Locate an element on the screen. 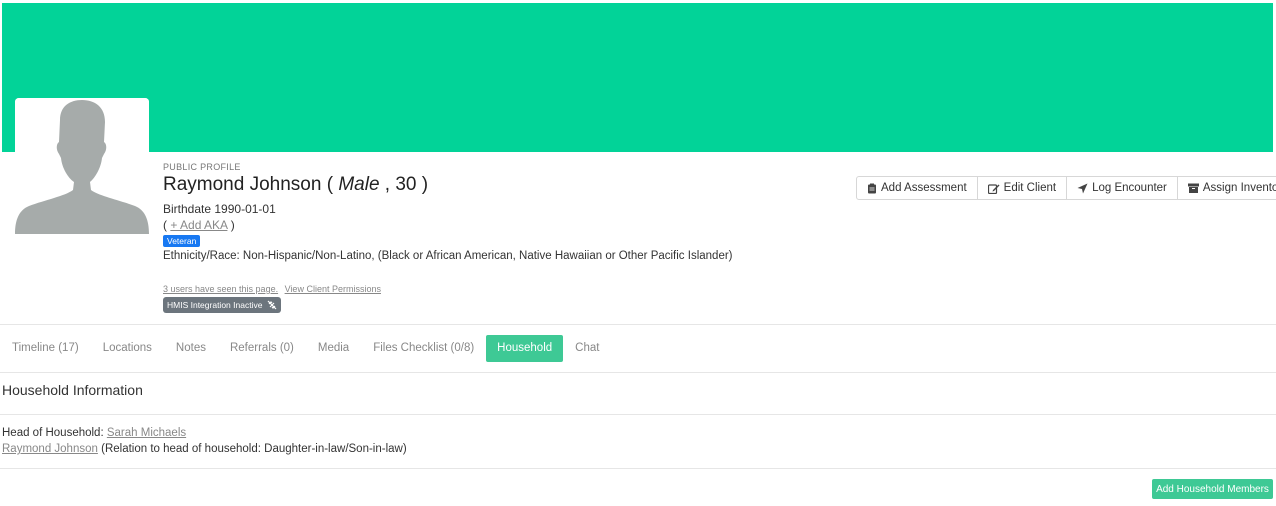 This screenshot has height=506, width=1276. log-encounter-button: Log Encounter is located at coordinates (1122, 188).